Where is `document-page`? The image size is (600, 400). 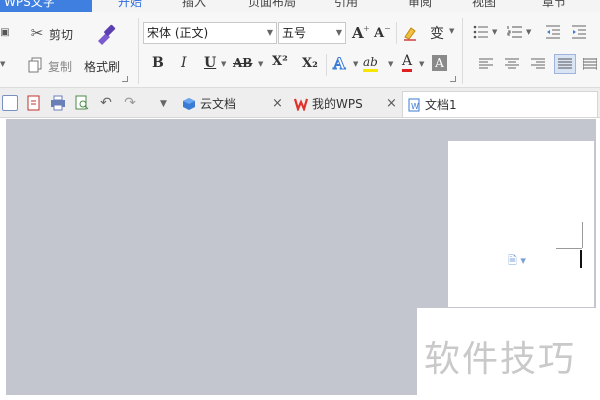 document-page is located at coordinates (521, 224).